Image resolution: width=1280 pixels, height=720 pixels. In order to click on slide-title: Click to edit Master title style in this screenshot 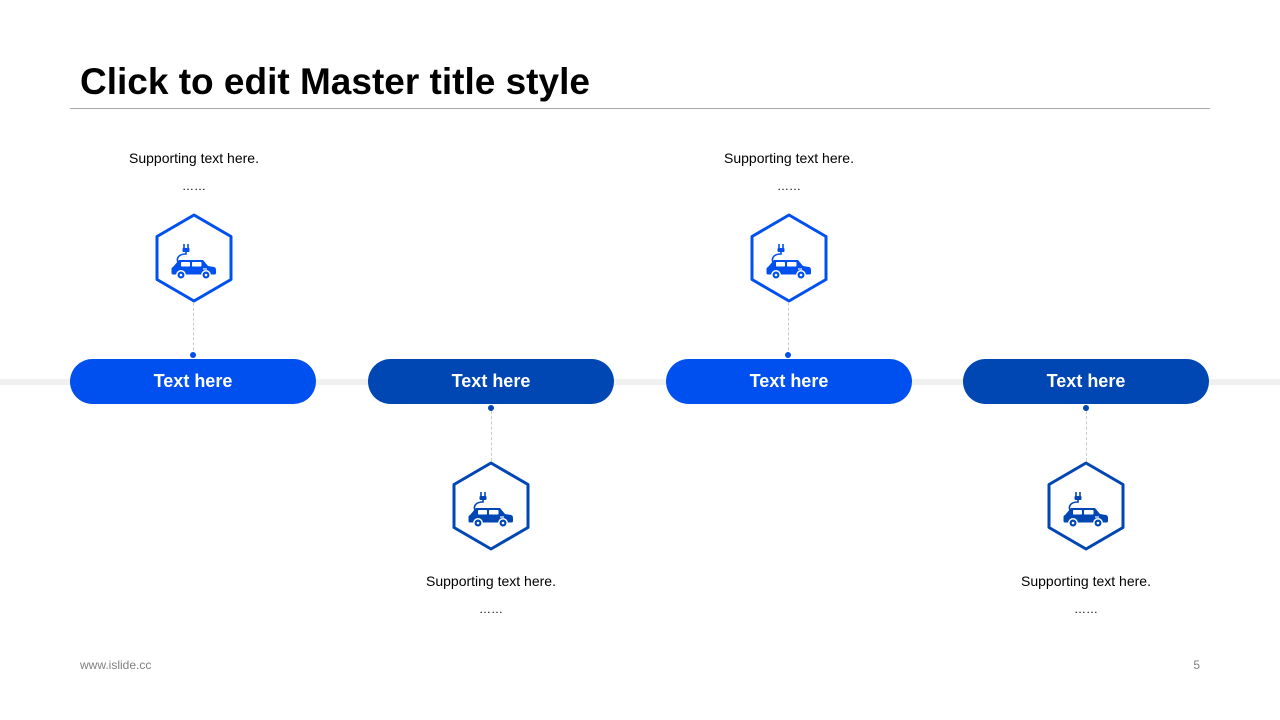, I will do `click(335, 81)`.